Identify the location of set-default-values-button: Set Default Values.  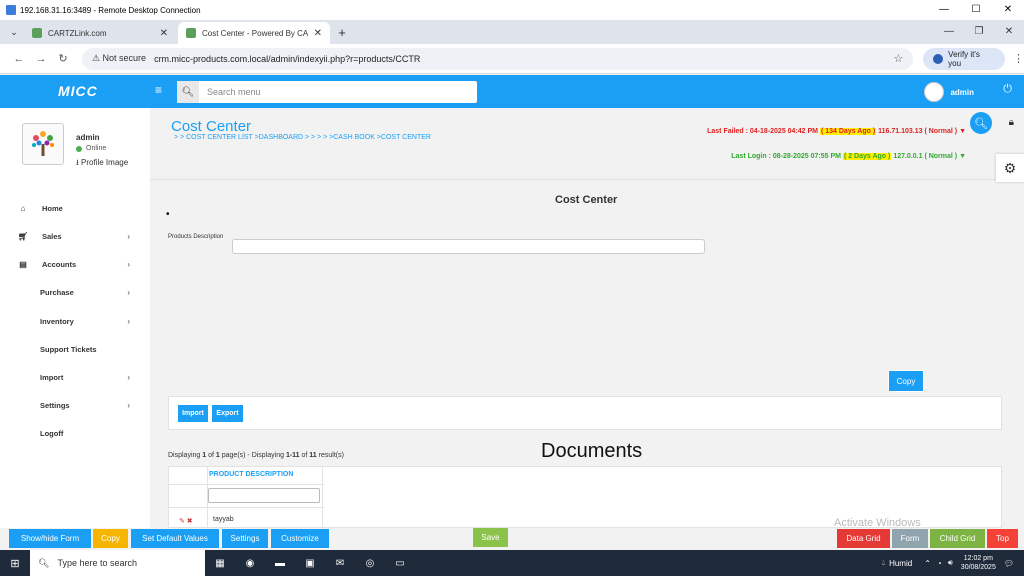
(175, 538).